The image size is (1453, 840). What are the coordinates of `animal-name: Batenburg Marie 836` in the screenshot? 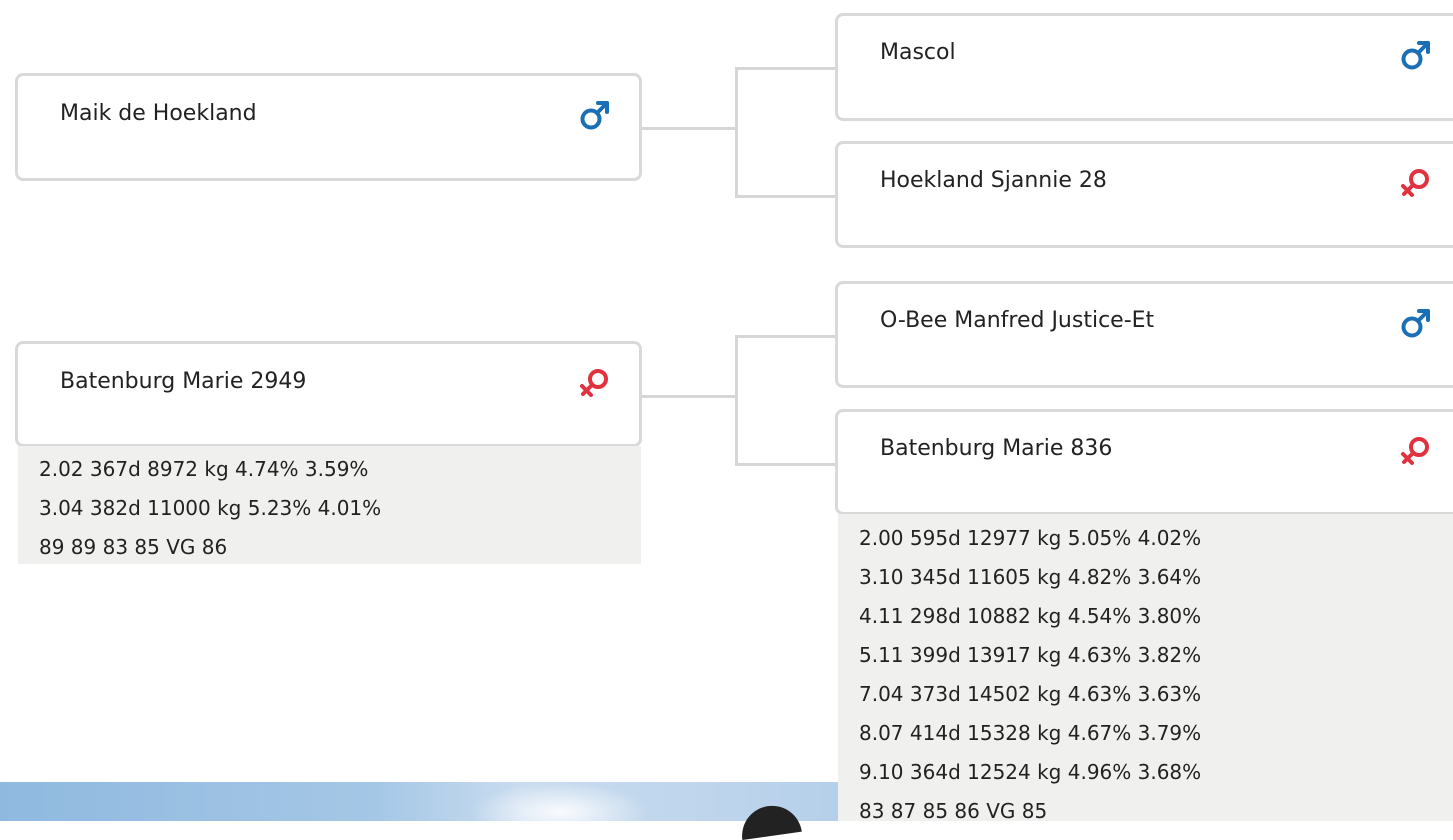 It's located at (996, 448).